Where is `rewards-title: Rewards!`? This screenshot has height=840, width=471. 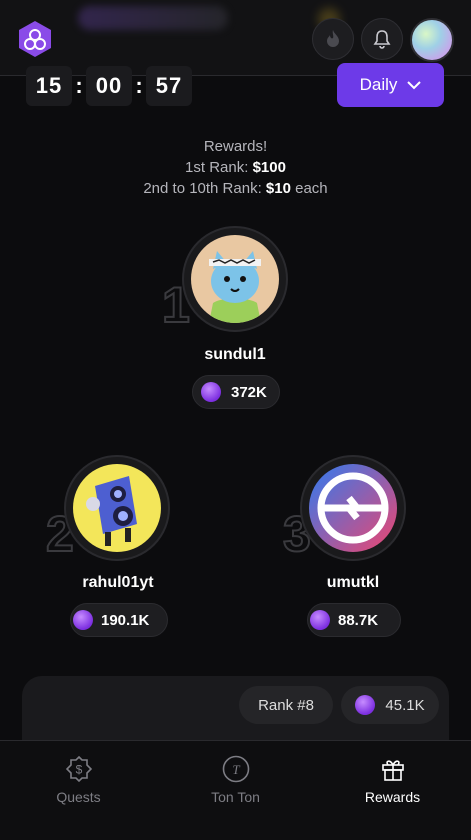 rewards-title: Rewards! is located at coordinates (235, 146).